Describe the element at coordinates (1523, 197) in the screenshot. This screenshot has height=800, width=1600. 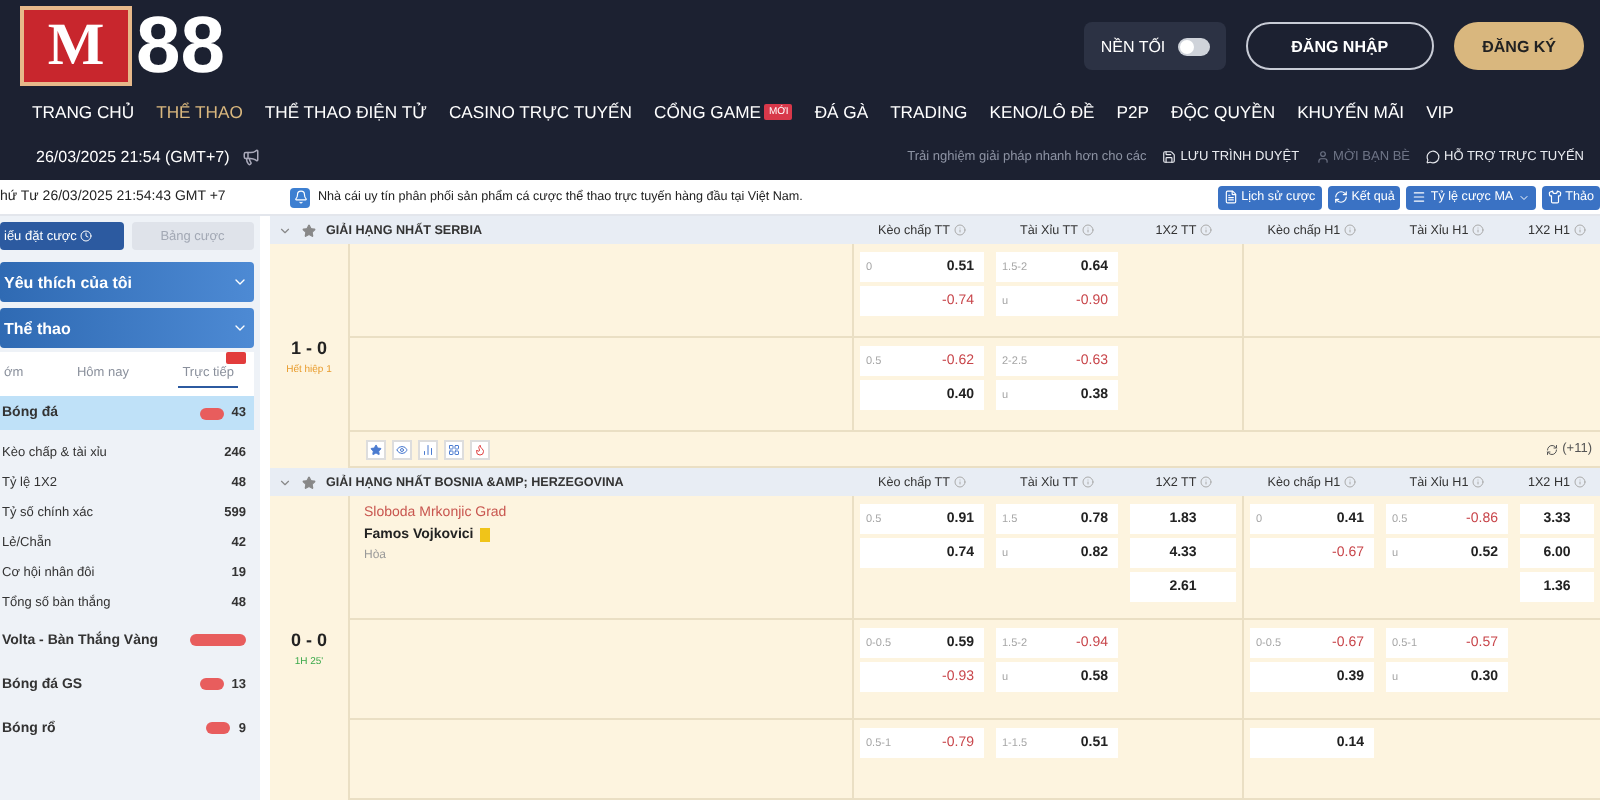
I see `caret-icon` at that location.